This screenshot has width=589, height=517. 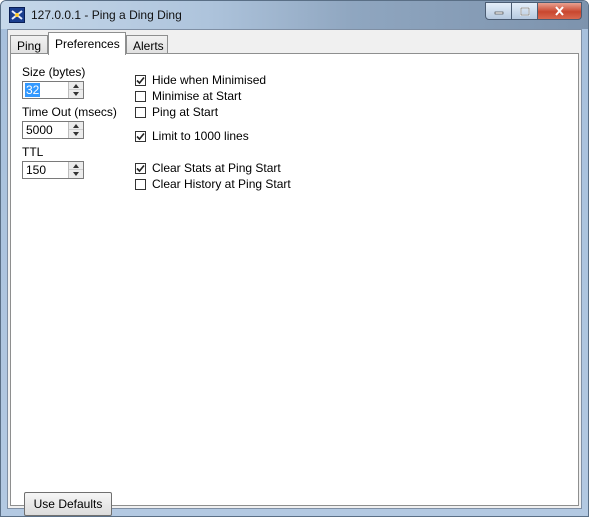 I want to click on clear-stats-checkbox: Clear Stats at Ping Start, so click(x=208, y=168).